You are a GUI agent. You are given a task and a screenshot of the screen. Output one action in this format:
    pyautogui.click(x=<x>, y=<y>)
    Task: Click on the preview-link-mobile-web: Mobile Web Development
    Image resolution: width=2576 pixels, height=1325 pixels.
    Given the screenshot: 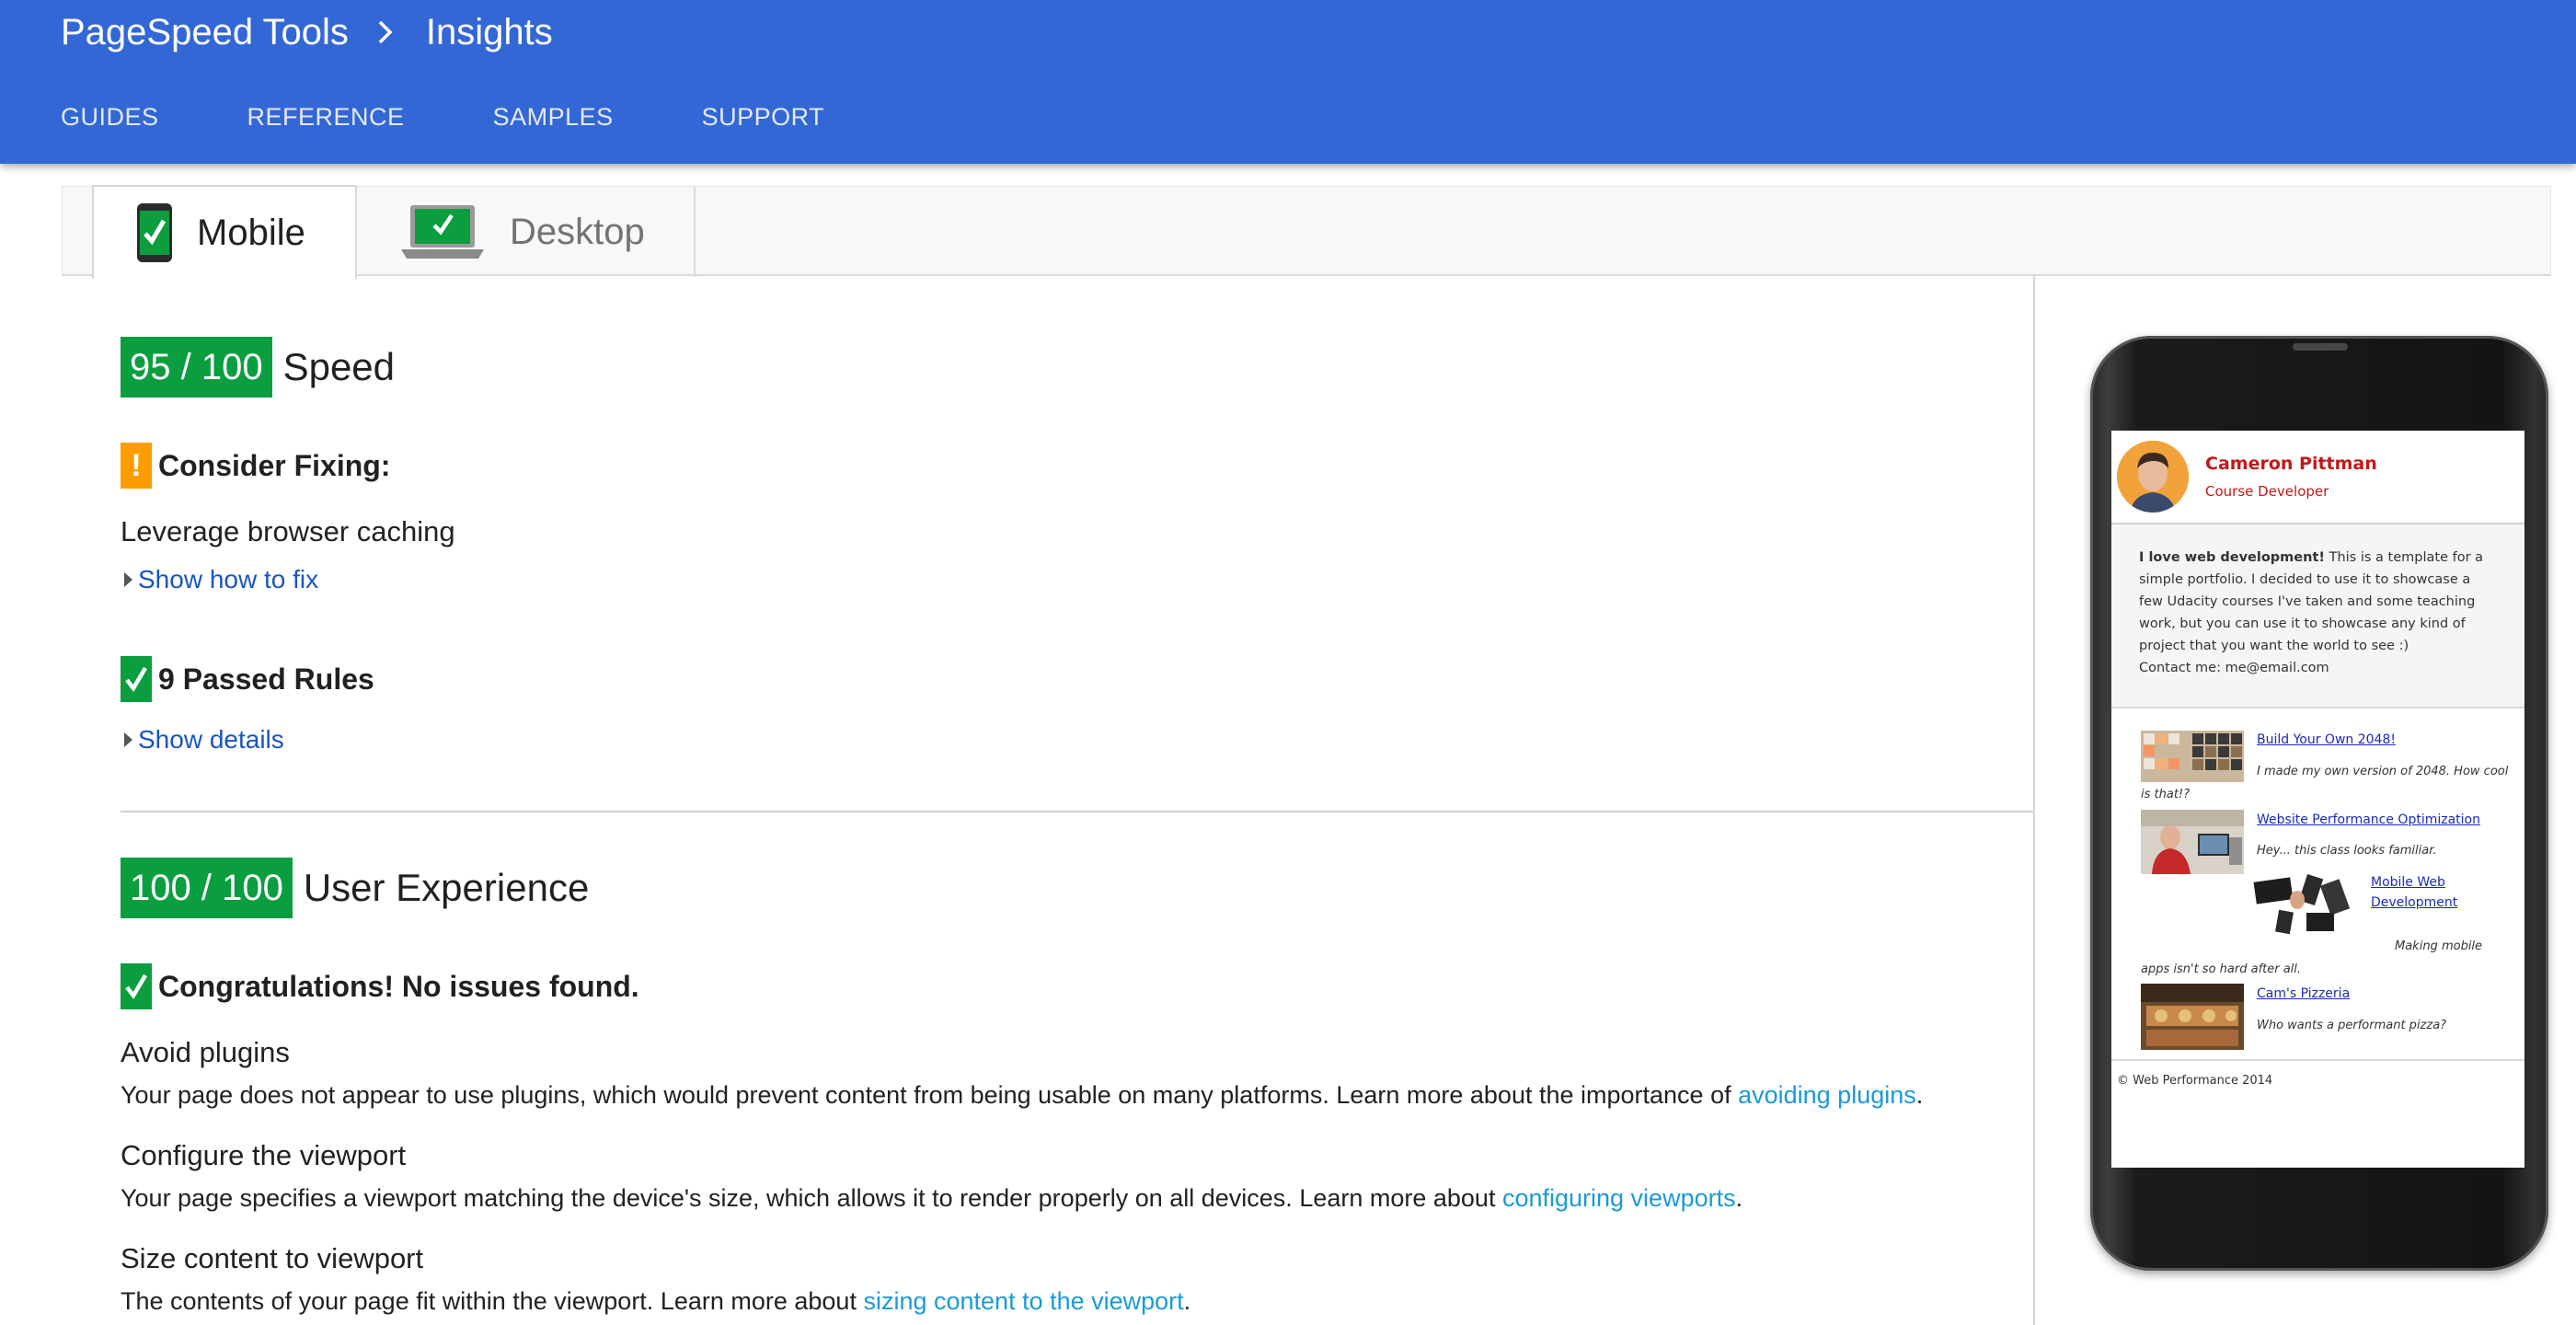 What is the action you would take?
    pyautogui.click(x=2426, y=892)
    